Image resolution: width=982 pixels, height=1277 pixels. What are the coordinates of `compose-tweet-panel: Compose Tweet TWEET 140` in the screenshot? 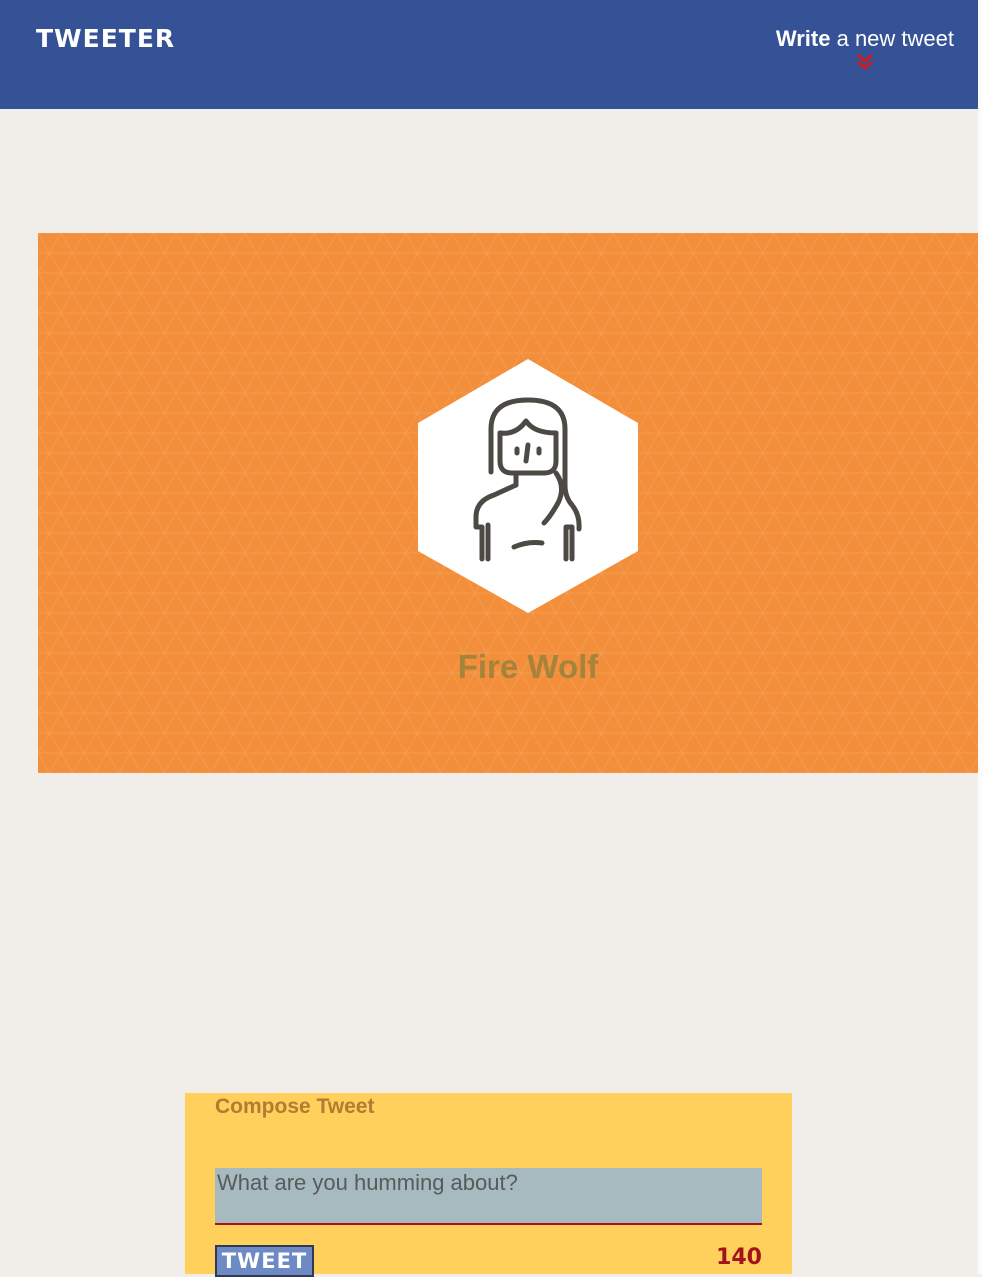 It's located at (488, 1185).